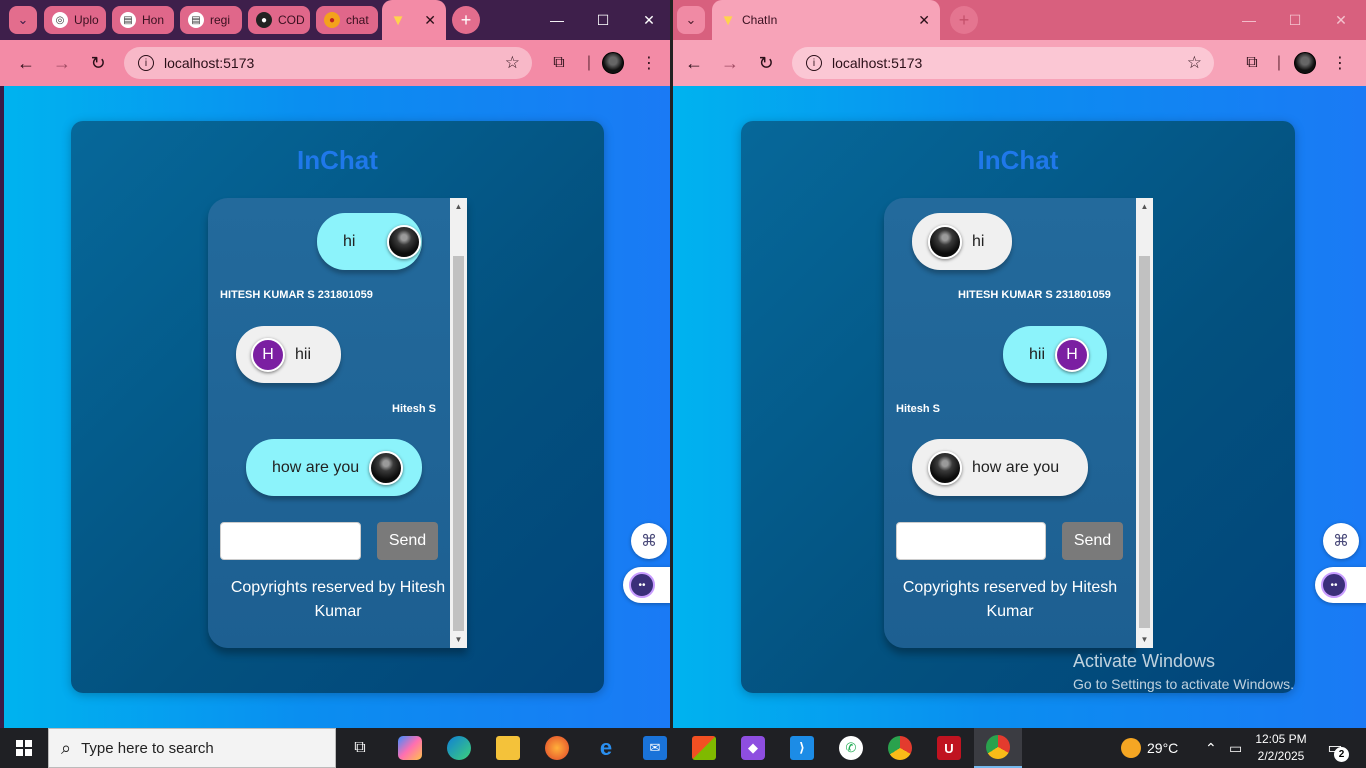  What do you see at coordinates (410, 748) in the screenshot?
I see `copilot-icon` at bounding box center [410, 748].